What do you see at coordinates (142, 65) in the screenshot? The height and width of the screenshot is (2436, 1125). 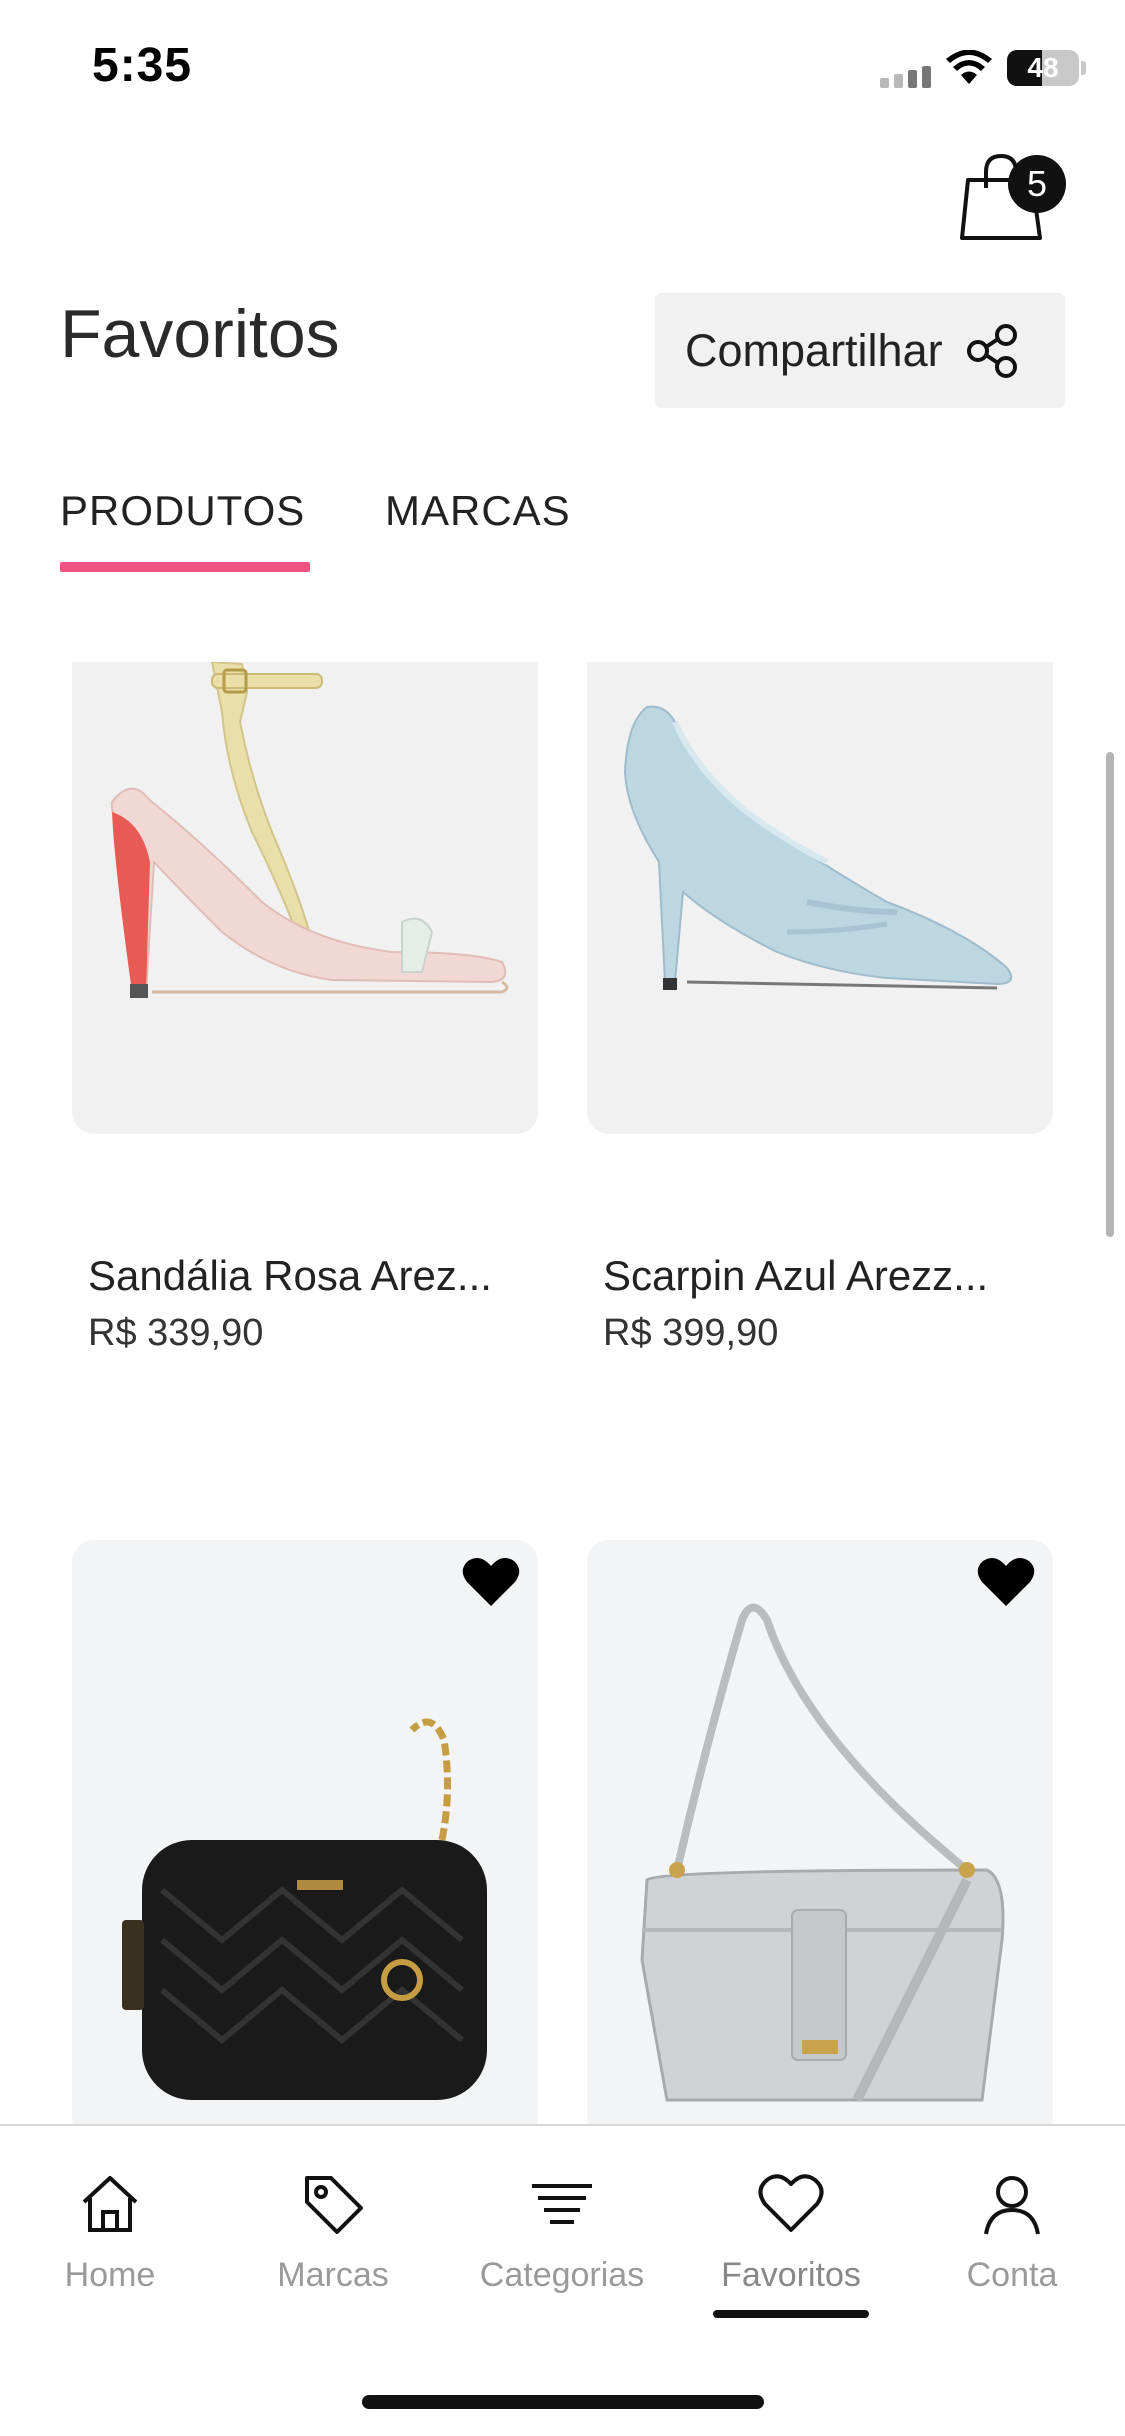 I see `status-time: 5:35` at bounding box center [142, 65].